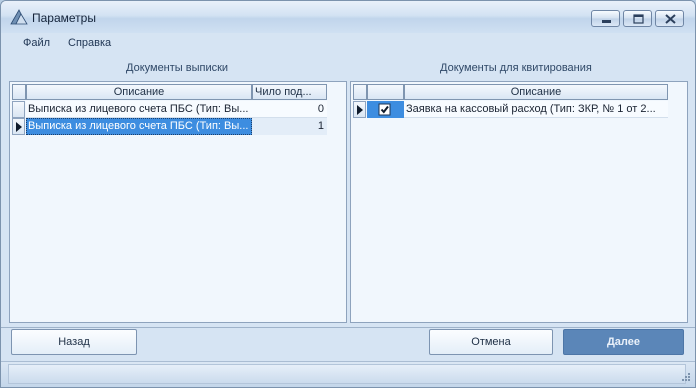  I want to click on menu-bar: Файл Справка, so click(348, 44).